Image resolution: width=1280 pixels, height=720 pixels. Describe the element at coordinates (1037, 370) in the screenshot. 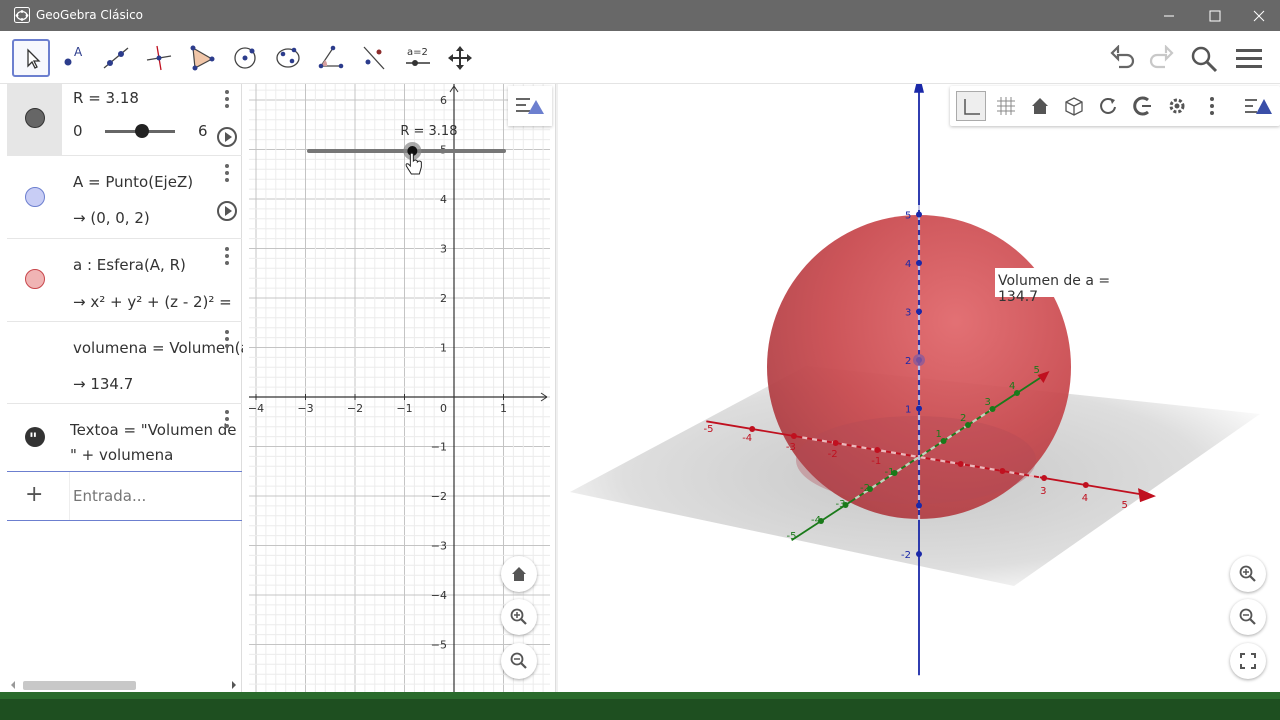

I see `y-axis-tick-label: 5` at that location.